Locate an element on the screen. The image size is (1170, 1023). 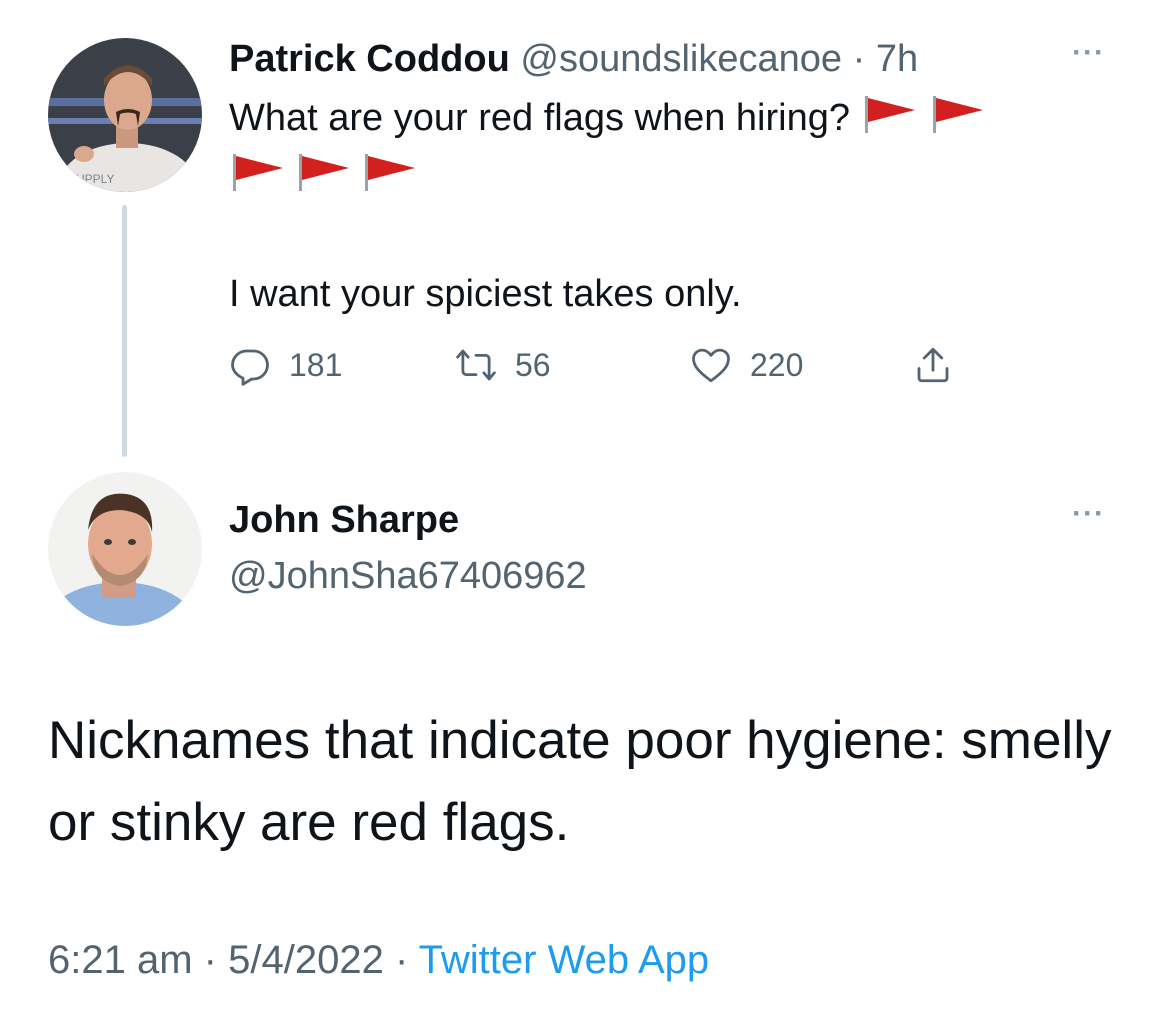
avatar-image: SUPPLY is located at coordinates (125, 115).